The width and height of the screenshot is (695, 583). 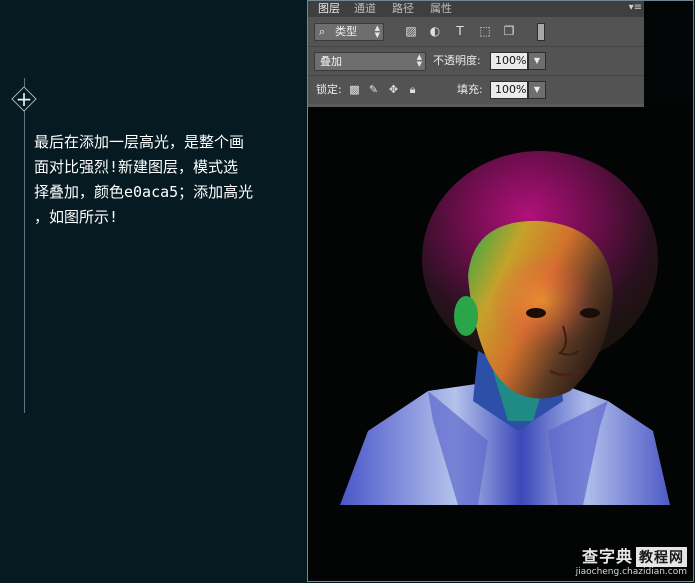 What do you see at coordinates (476, 9) in the screenshot?
I see `panel-tab-bar: 图层 通道 路径 属性 ▾≡` at bounding box center [476, 9].